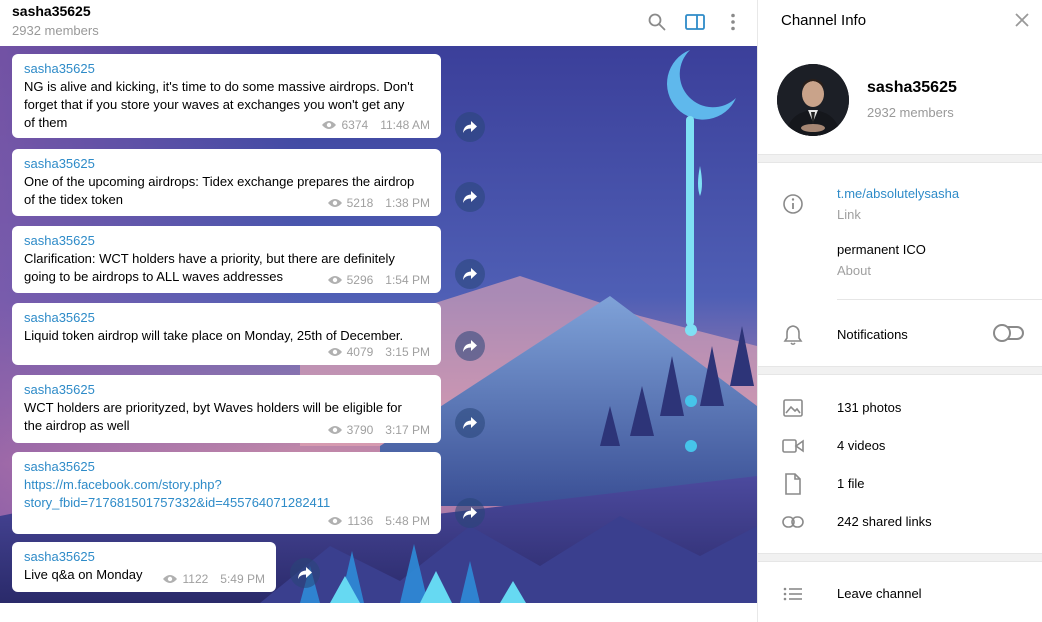  I want to click on message-time: 1:54 PM, so click(407, 280).